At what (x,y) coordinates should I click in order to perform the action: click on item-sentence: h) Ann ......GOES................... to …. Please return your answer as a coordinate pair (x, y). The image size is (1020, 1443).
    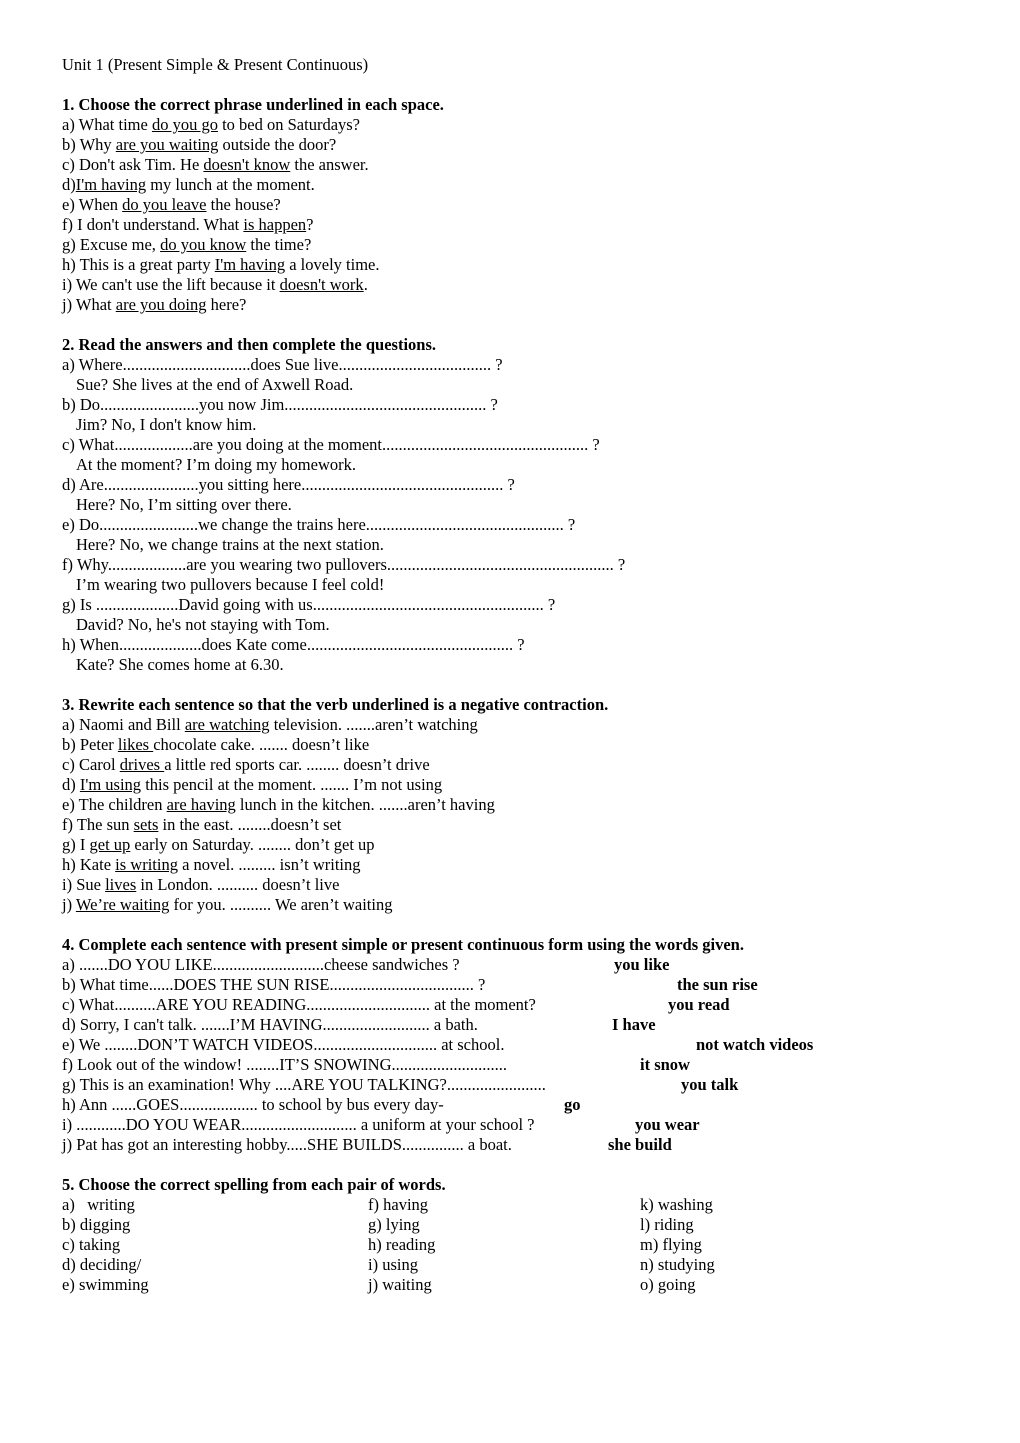
    Looking at the image, I should click on (253, 1104).